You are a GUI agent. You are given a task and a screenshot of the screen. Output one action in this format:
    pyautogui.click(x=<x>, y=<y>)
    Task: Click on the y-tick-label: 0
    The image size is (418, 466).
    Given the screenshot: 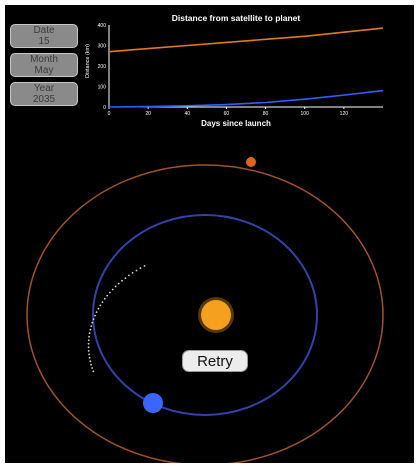 What is the action you would take?
    pyautogui.click(x=104, y=108)
    